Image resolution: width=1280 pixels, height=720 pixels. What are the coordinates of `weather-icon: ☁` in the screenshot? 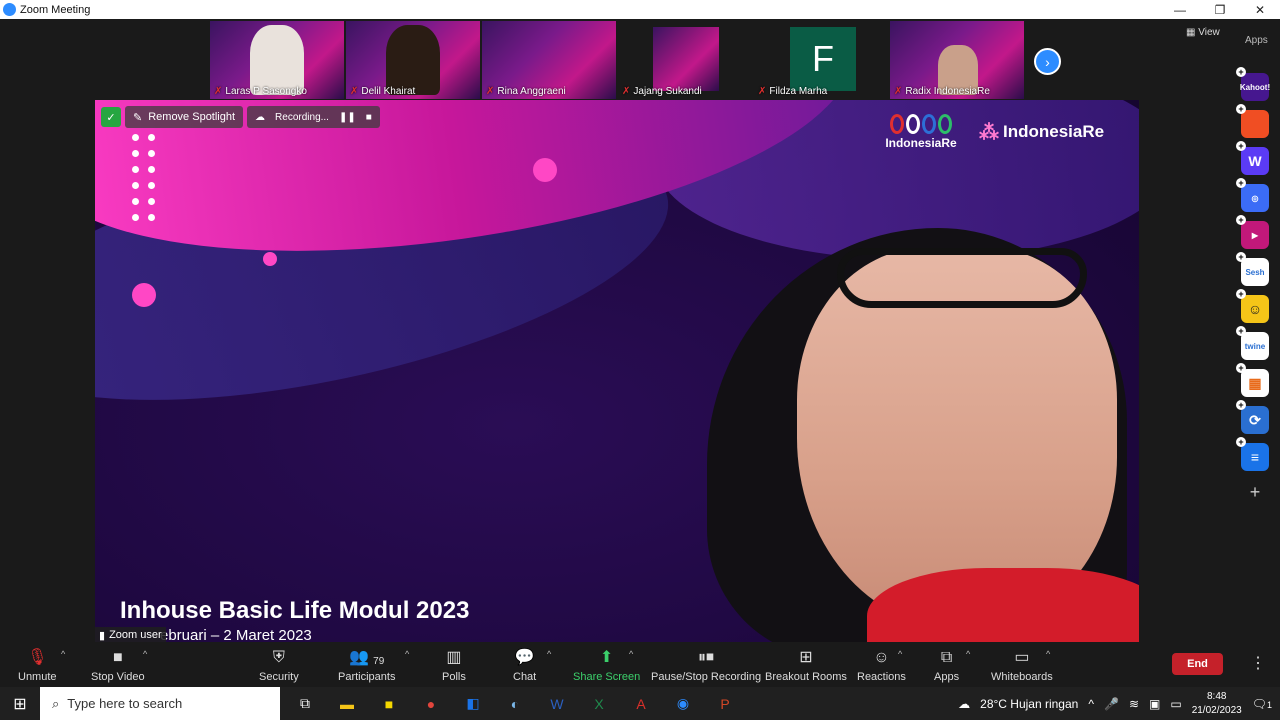 It's located at (964, 704).